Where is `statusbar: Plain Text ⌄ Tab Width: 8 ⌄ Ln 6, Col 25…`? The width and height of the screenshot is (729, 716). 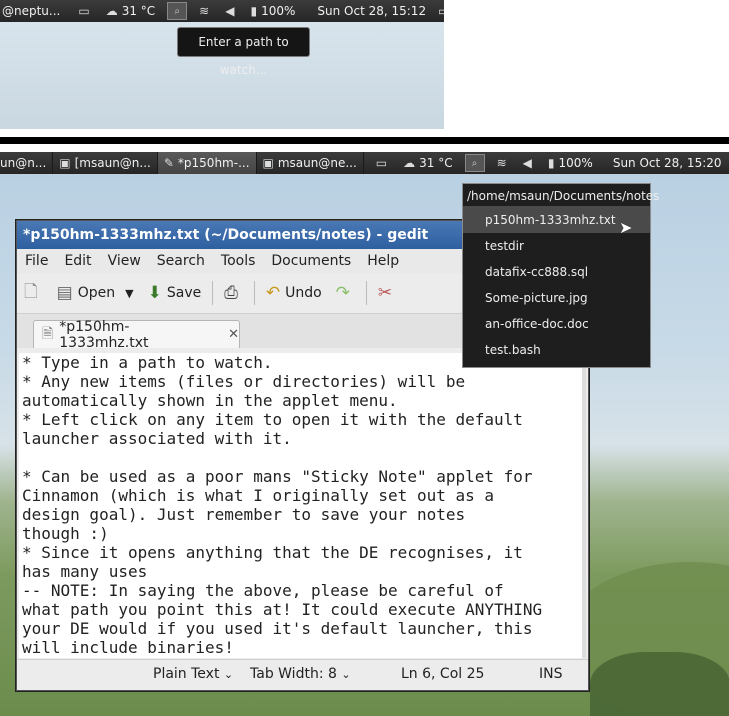 statusbar: Plain Text ⌄ Tab Width: 8 ⌄ Ln 6, Col 25… is located at coordinates (302, 674).